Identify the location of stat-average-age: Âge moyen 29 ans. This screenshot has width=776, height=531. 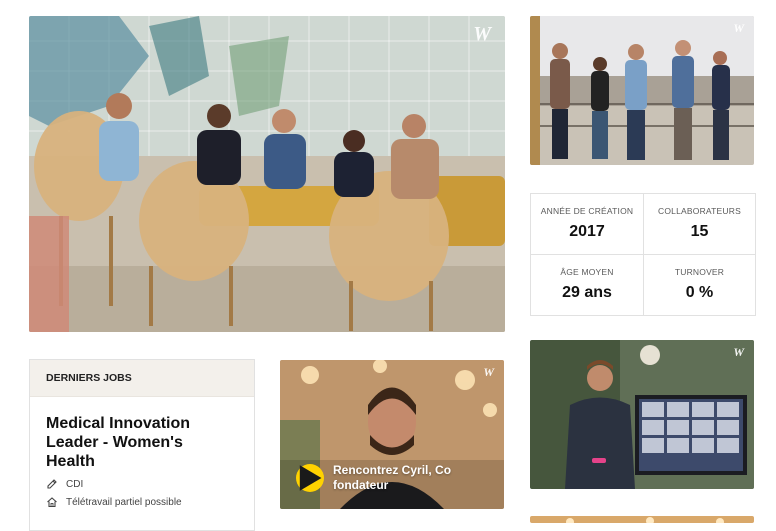
(587, 285).